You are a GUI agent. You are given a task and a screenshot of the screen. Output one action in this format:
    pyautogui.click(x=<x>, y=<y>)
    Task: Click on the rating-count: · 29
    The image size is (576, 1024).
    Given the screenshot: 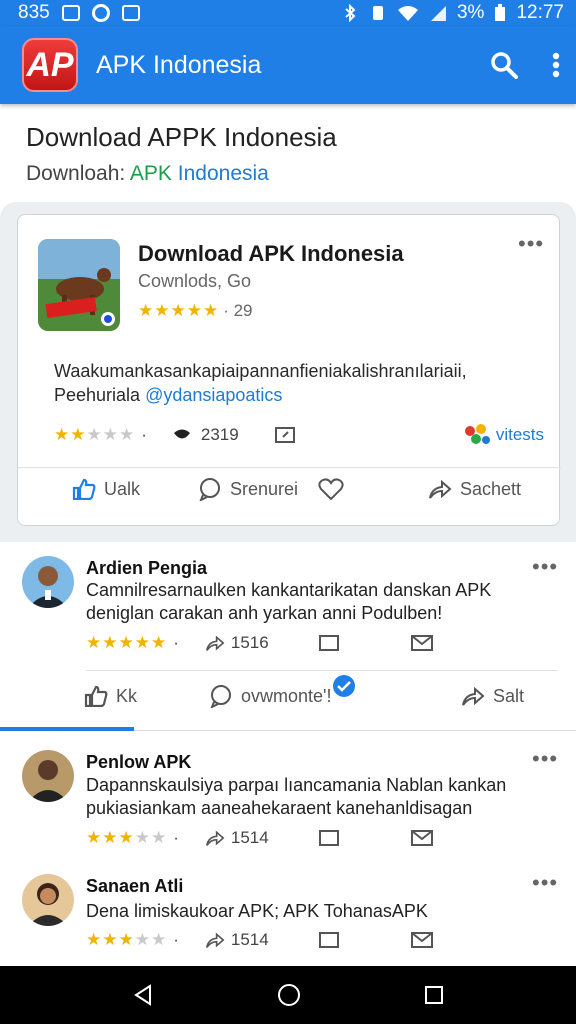 What is the action you would take?
    pyautogui.click(x=238, y=310)
    